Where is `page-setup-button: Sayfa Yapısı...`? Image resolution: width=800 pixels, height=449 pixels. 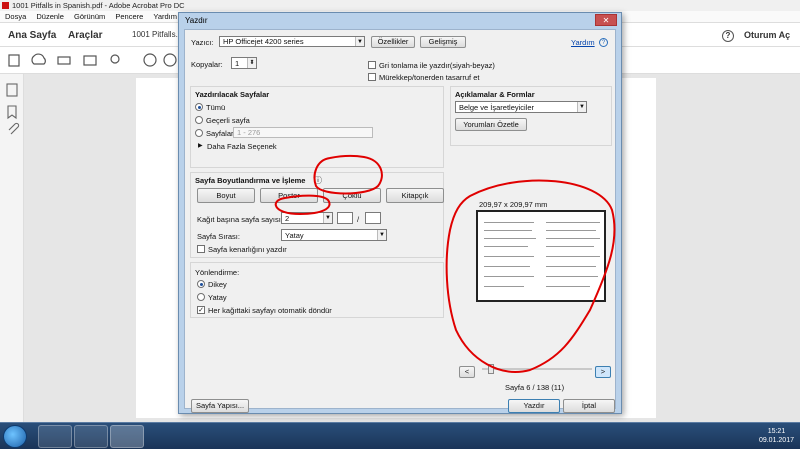
page-setup-button: Sayfa Yapısı... is located at coordinates (220, 406).